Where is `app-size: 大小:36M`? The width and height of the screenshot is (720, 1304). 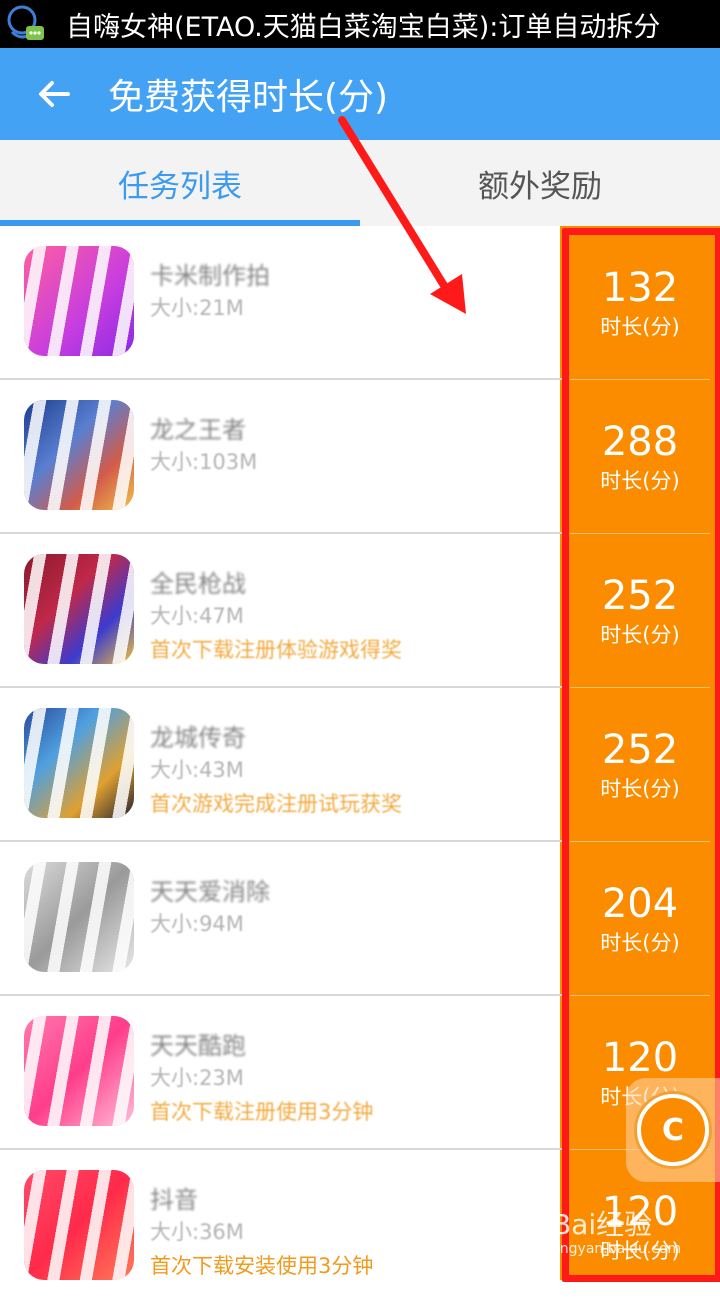 app-size: 大小:36M is located at coordinates (197, 1232).